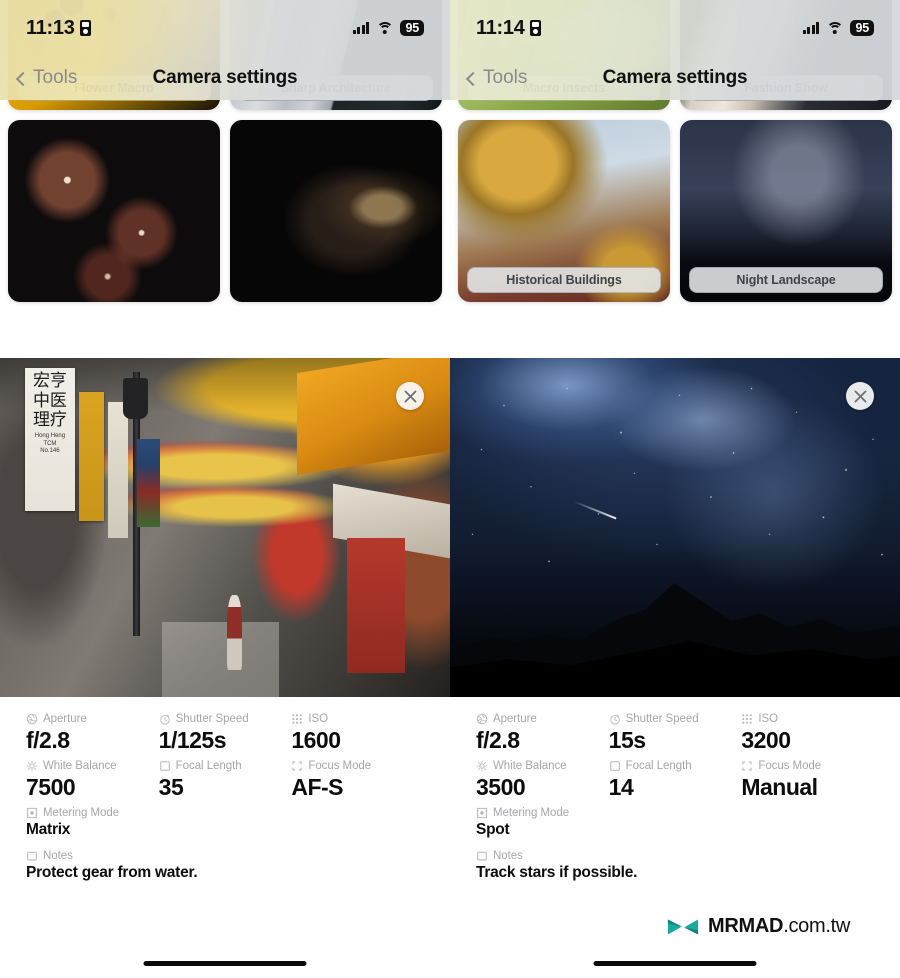 This screenshot has width=900, height=978. Describe the element at coordinates (482, 766) in the screenshot. I see `sun-icon` at that location.